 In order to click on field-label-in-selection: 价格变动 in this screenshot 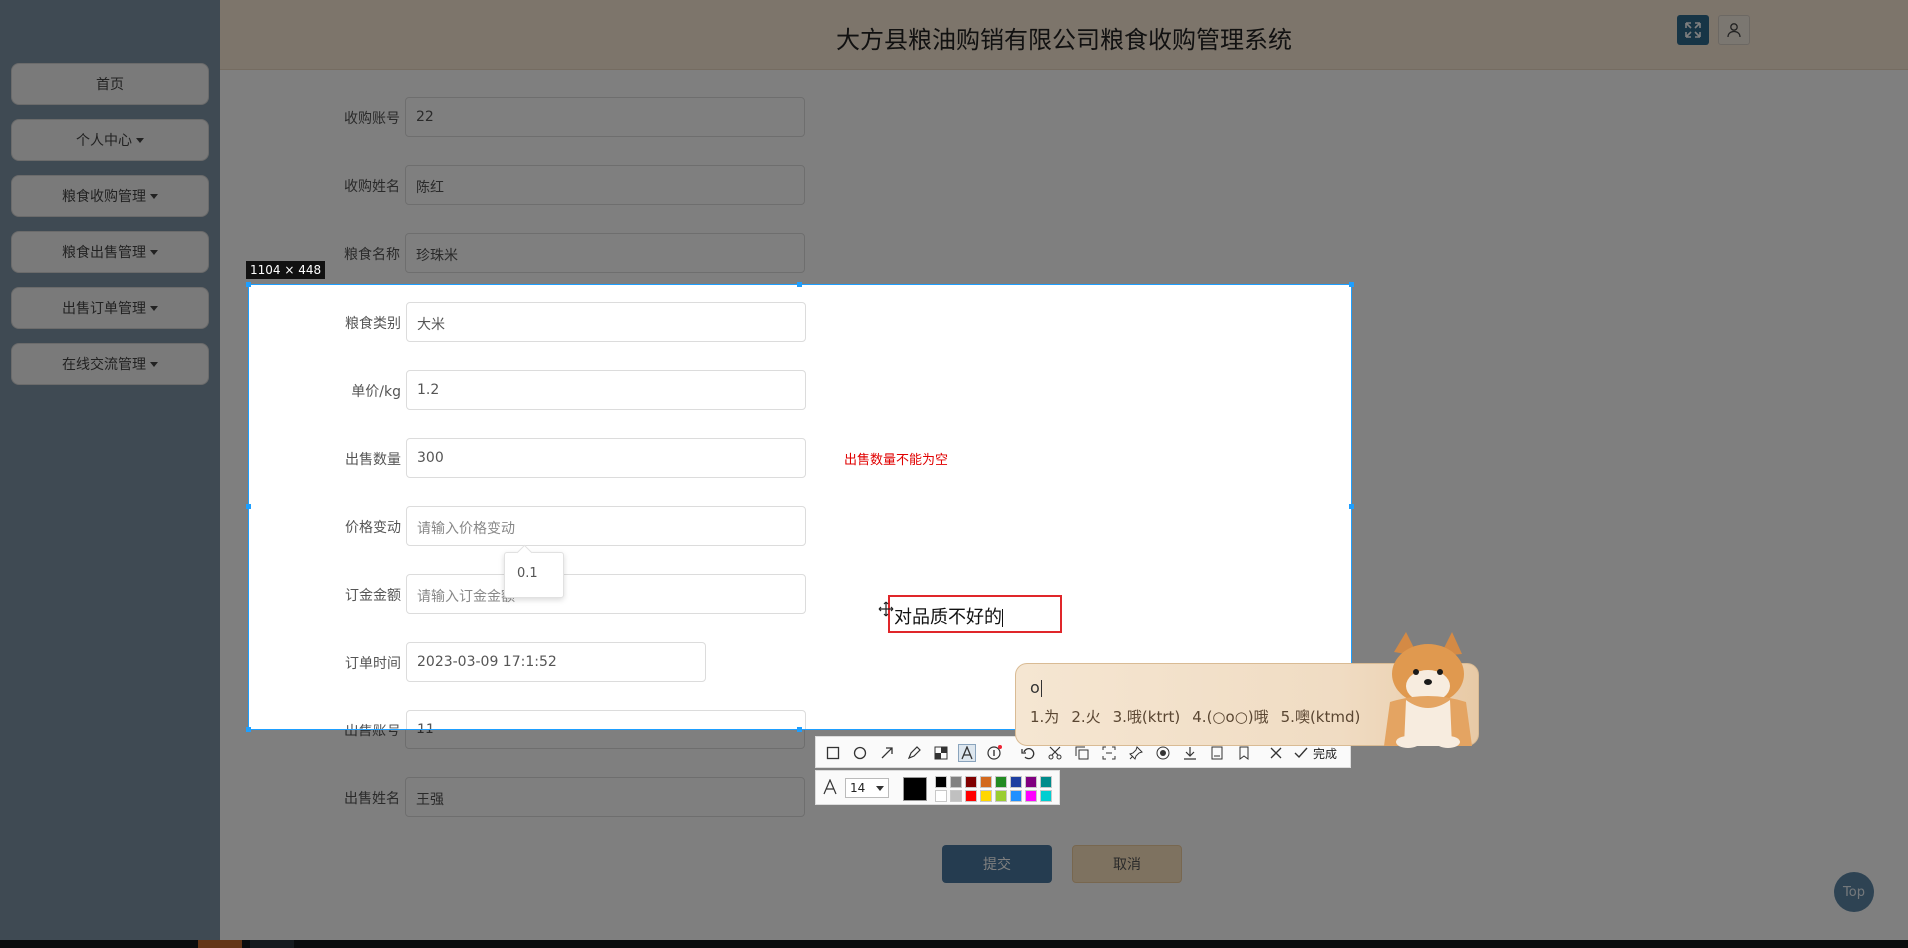, I will do `click(373, 528)`.